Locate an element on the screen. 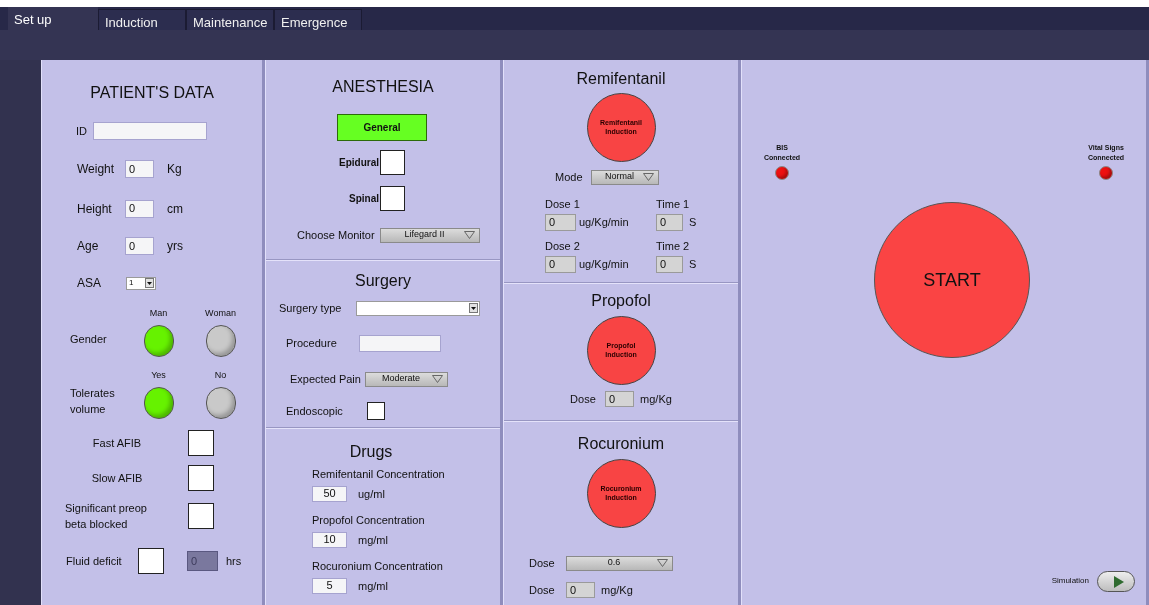 The width and height of the screenshot is (1149, 605). start-button: START is located at coordinates (952, 280).